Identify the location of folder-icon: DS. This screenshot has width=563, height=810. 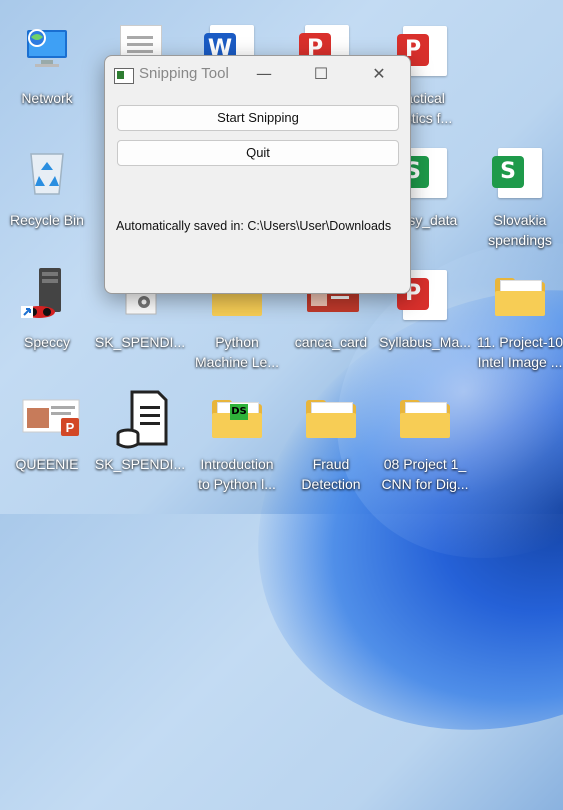
(237, 419).